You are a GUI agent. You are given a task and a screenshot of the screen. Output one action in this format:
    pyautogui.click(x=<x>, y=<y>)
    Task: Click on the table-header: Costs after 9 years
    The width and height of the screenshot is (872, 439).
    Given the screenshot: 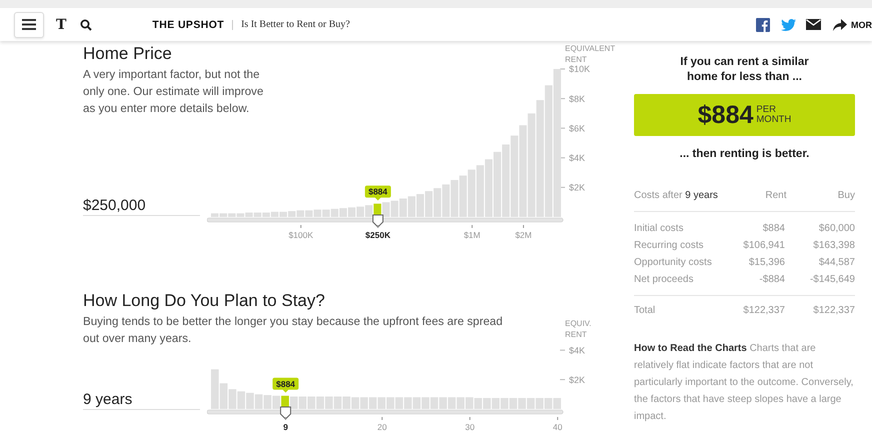 What is the action you would take?
    pyautogui.click(x=676, y=195)
    